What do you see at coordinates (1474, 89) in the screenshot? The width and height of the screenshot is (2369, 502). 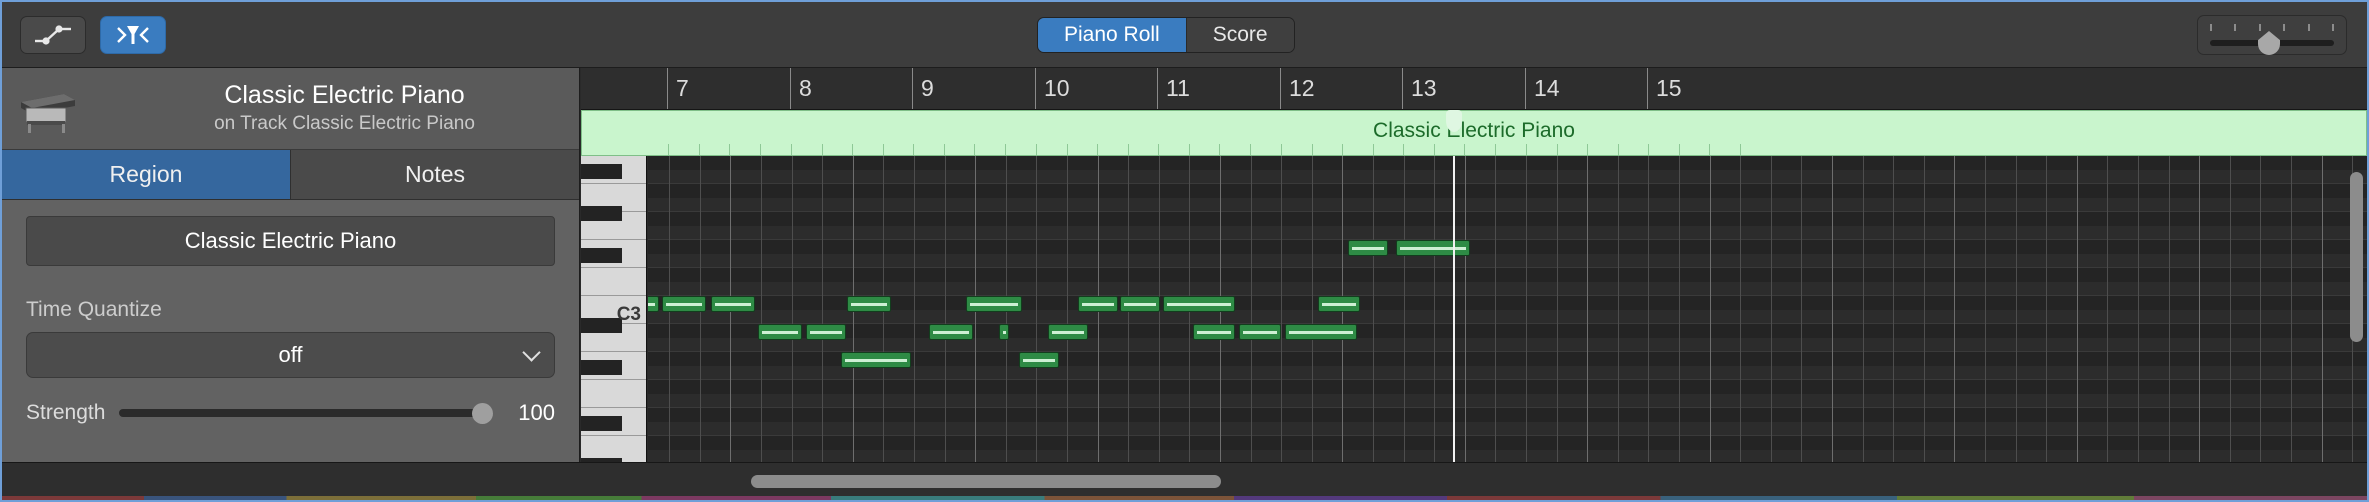 I see `timeline-ruler: 7 8 9 10 11 12 13 14 15` at bounding box center [1474, 89].